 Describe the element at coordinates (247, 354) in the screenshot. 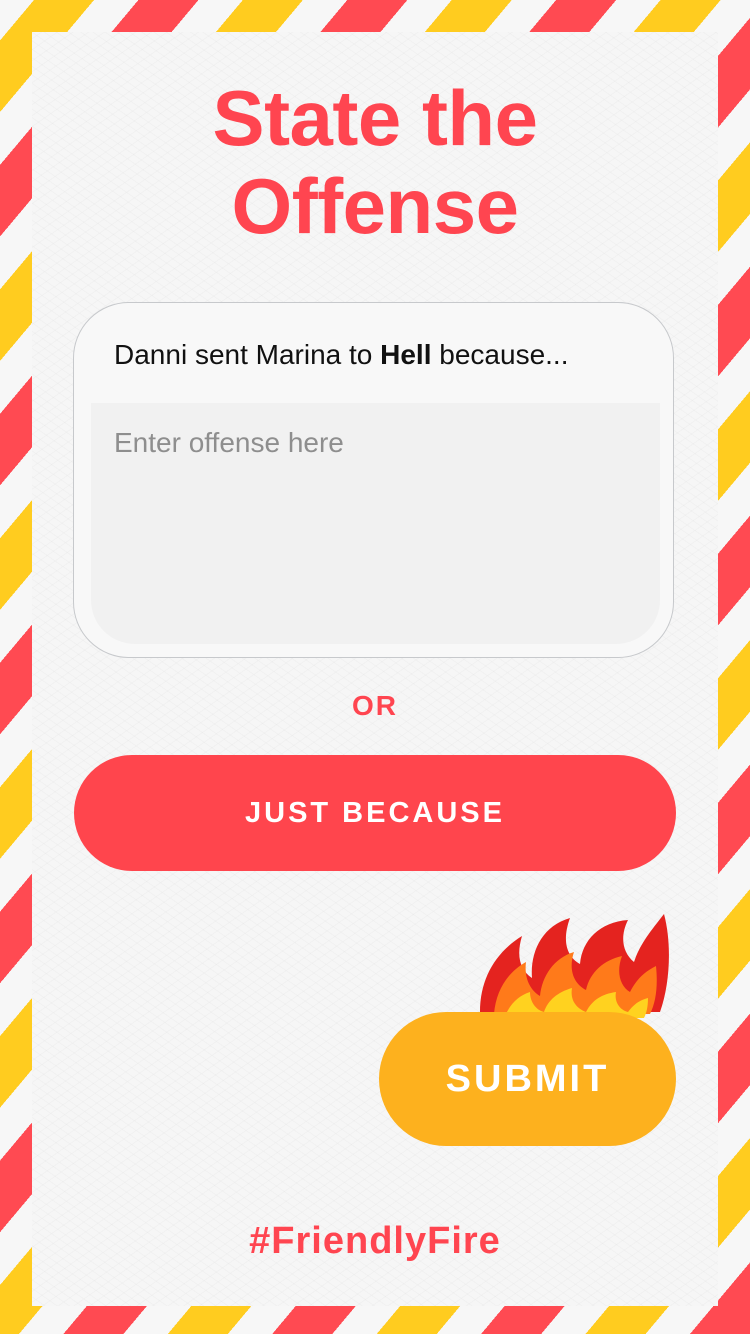

I see `prompt-text-start: Danni sent Marina to` at that location.